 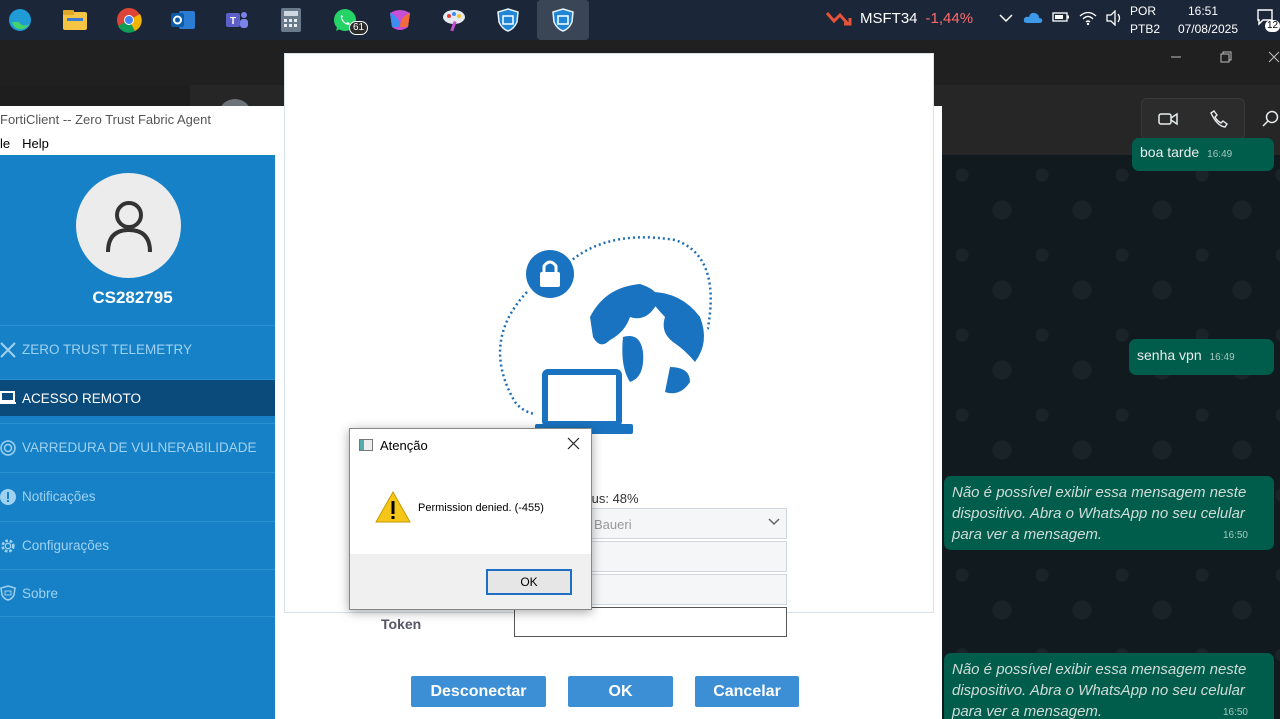 I want to click on stock-symbol: MSFT34, so click(x=889, y=18).